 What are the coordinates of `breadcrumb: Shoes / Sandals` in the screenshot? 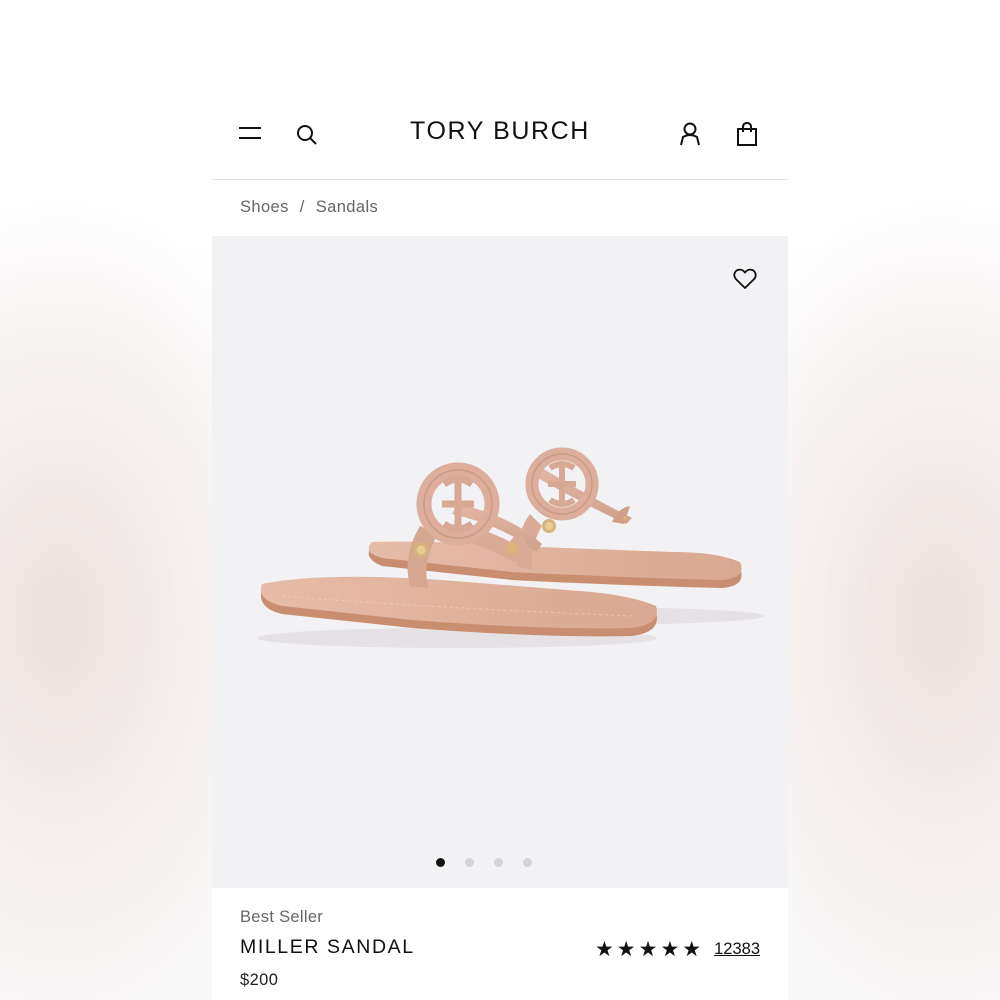 It's located at (309, 207).